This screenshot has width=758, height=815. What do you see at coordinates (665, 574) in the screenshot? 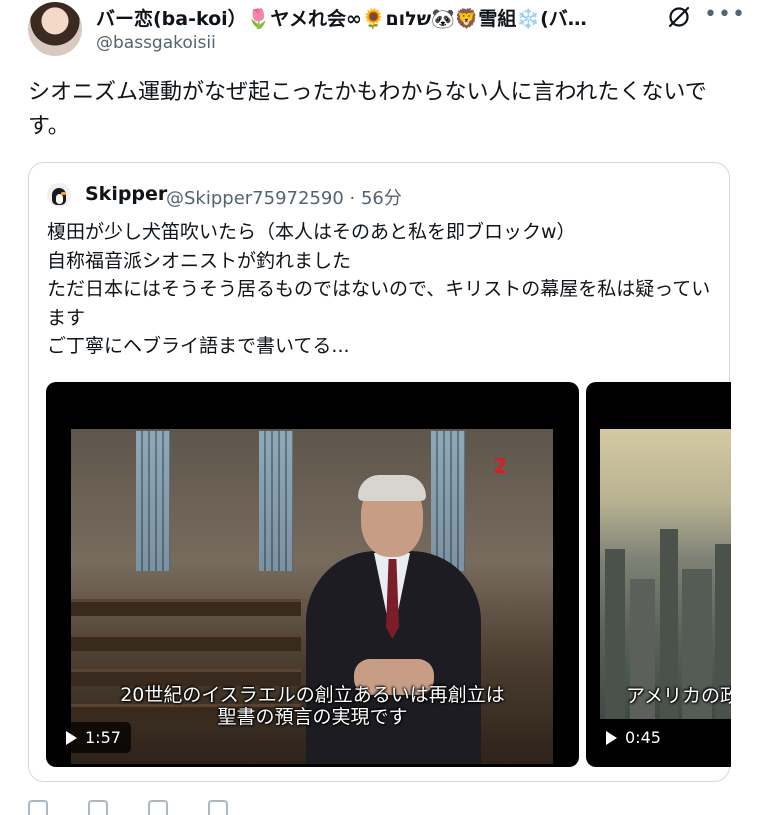
I see `video-frame` at bounding box center [665, 574].